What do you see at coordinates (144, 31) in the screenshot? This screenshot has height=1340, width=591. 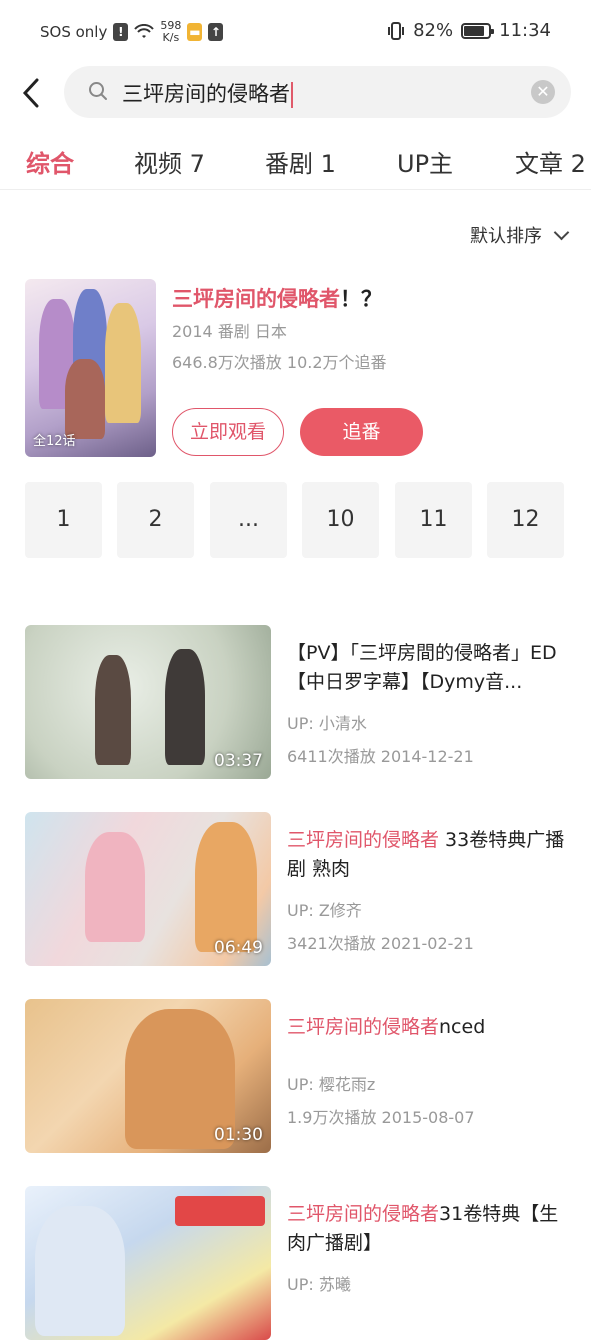 I see `wifi-icon` at bounding box center [144, 31].